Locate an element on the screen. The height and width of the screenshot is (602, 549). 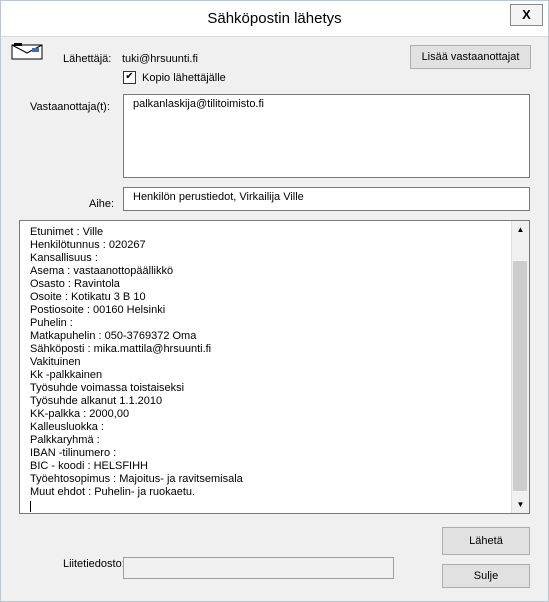
sender-value: tuki@hrsuunti.fi is located at coordinates (160, 59).